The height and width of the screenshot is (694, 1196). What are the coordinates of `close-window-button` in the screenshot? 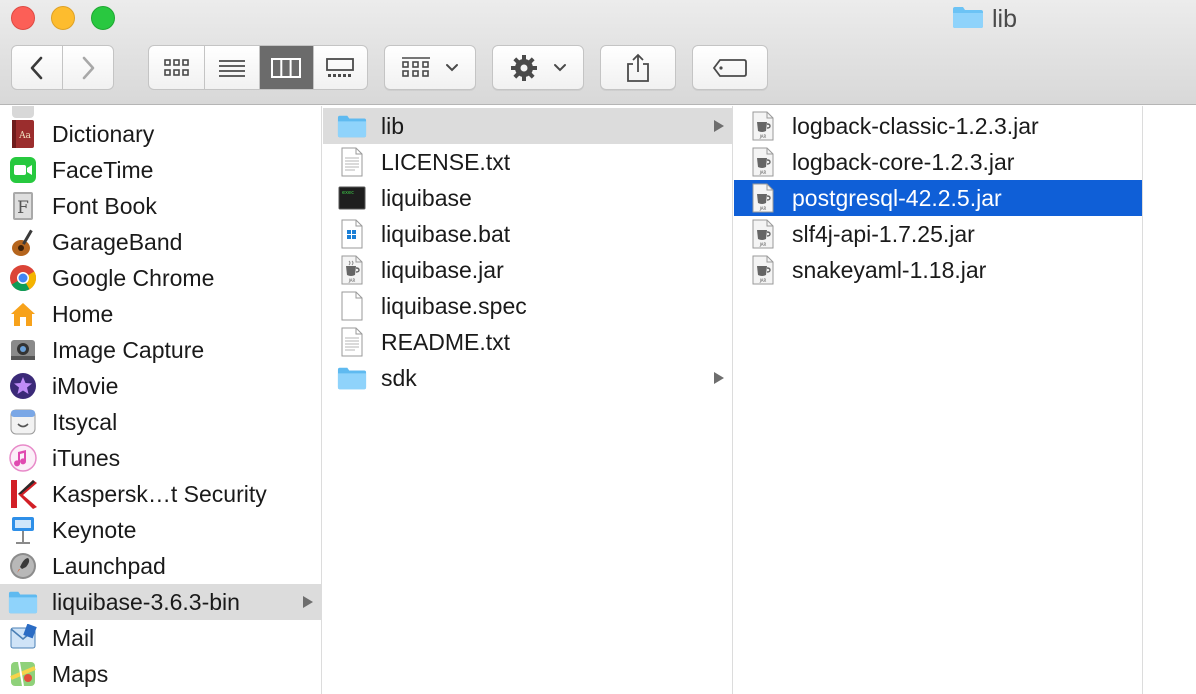 It's located at (23, 18).